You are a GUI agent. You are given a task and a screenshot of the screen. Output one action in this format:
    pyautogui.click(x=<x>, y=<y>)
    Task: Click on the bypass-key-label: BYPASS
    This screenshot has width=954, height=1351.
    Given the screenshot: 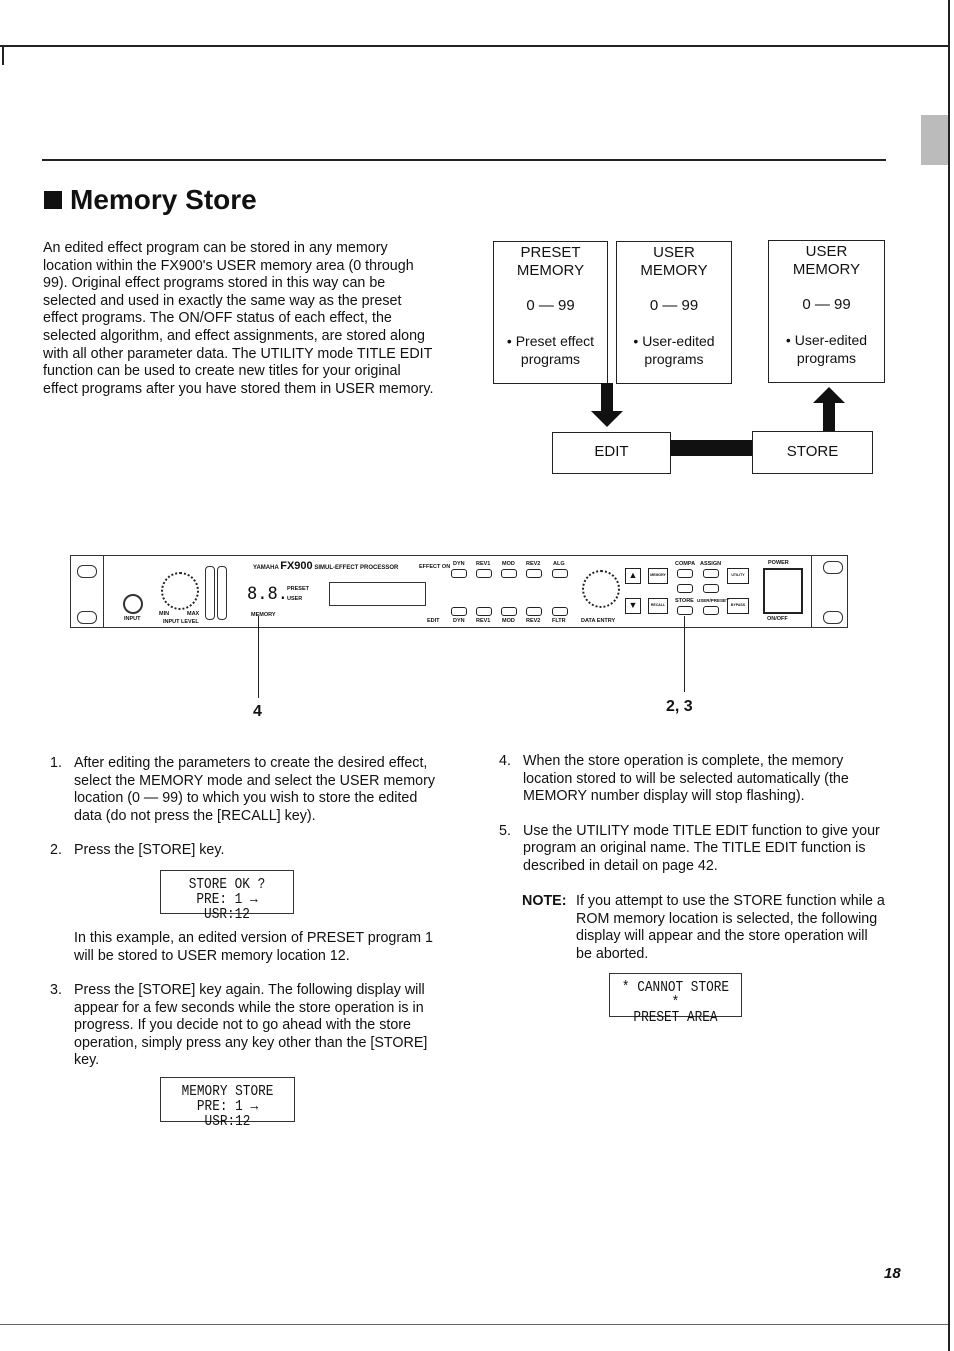 What is the action you would take?
    pyautogui.click(x=738, y=605)
    